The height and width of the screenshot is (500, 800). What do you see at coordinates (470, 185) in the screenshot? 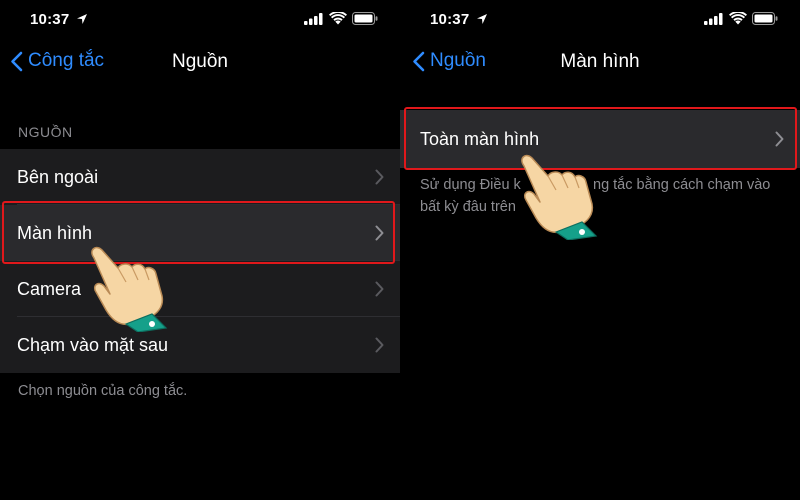
I see `section-footer-line1-start: Sử dụng Điều k` at bounding box center [470, 185].